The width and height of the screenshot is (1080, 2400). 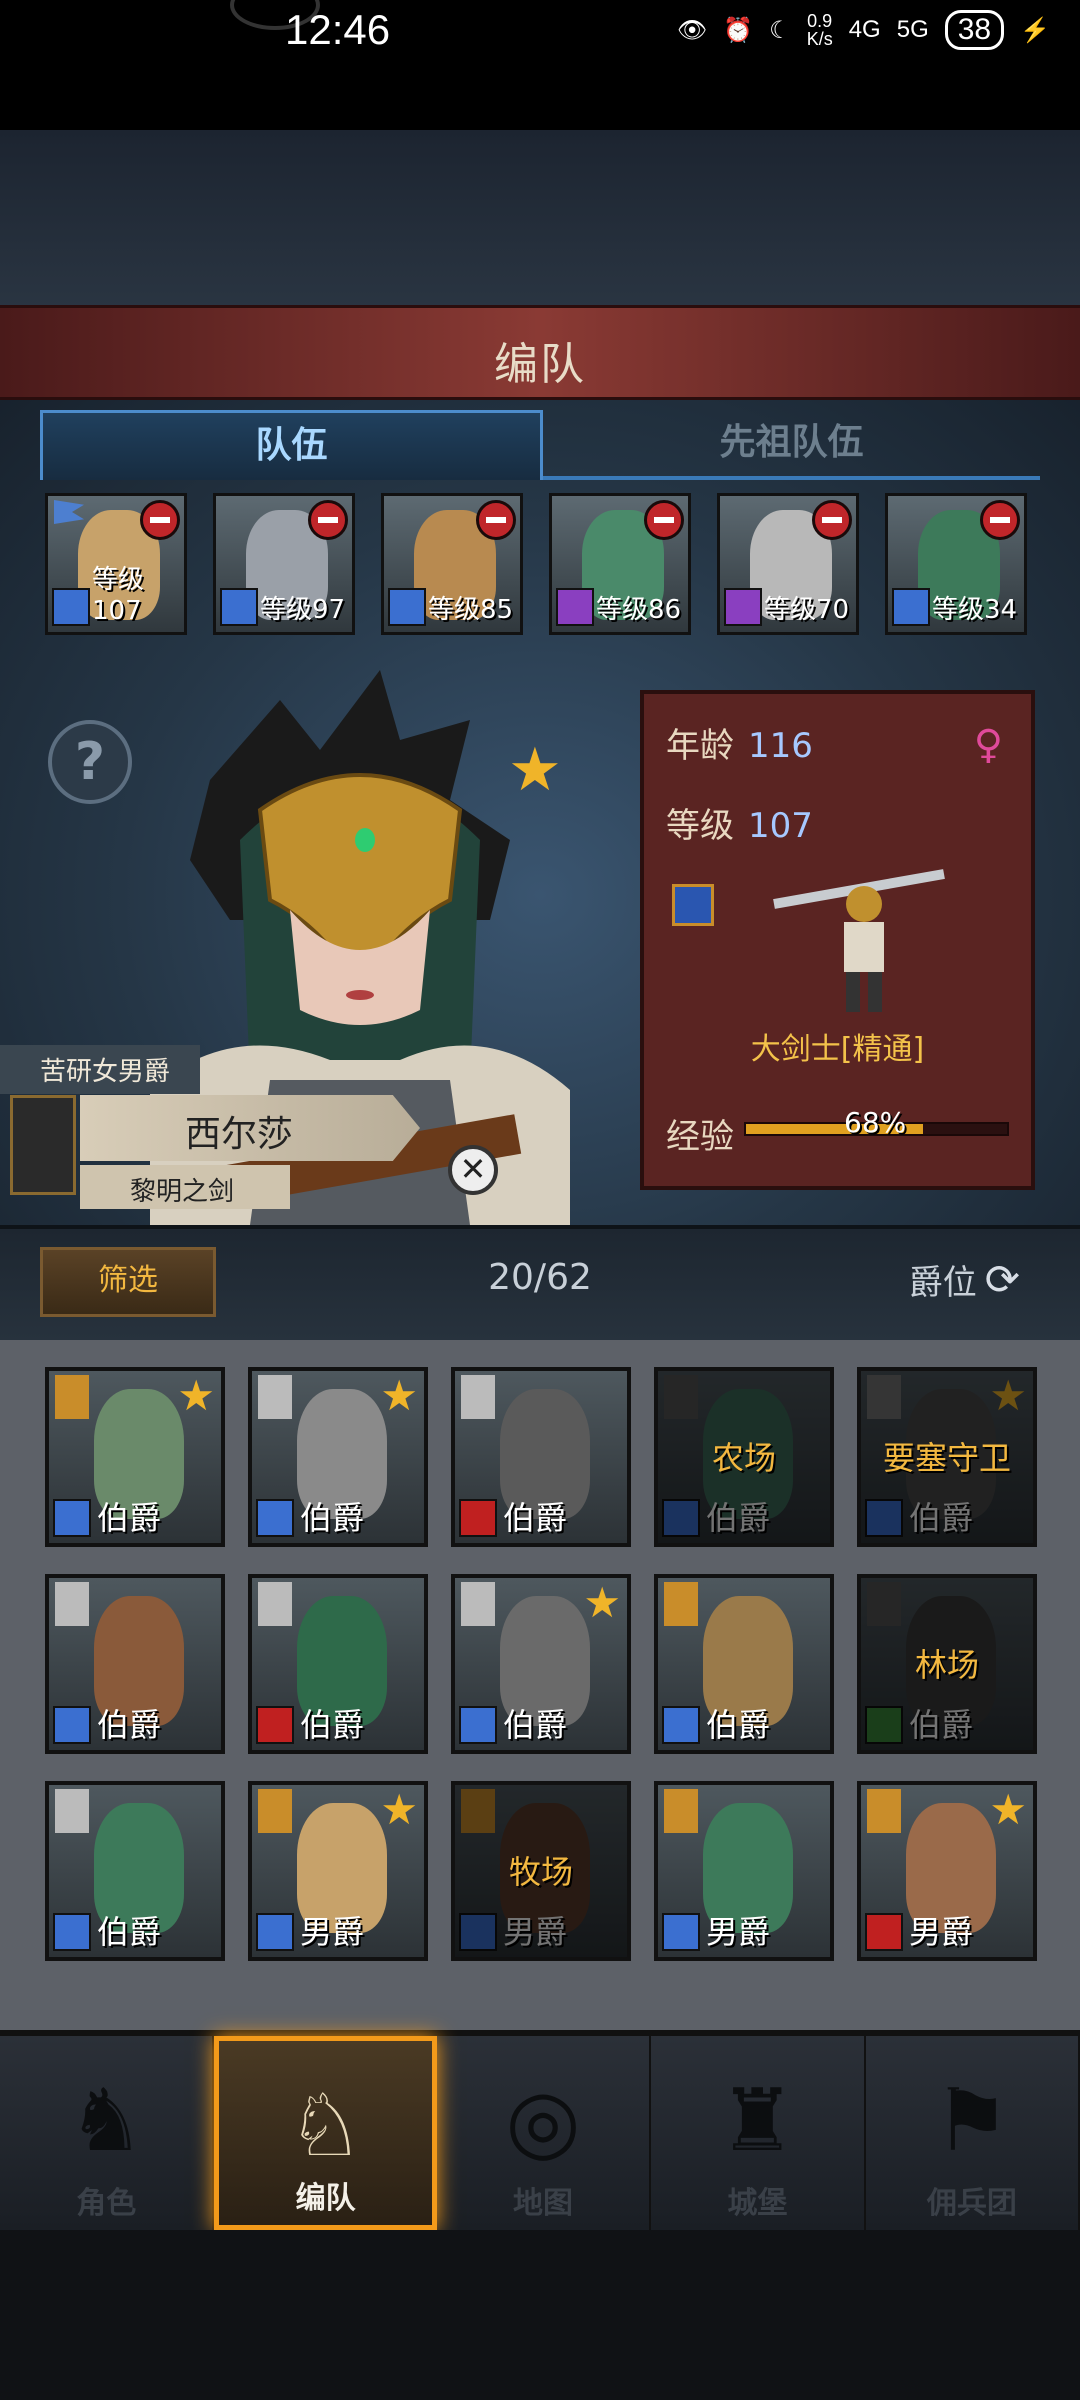 I want to click on nav-item-1: ♘ 编队, so click(x=325, y=2133).